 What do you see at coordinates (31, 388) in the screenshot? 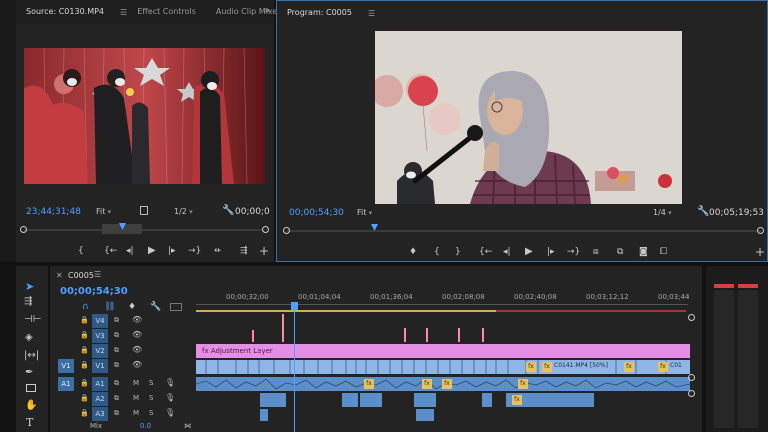
I see `rectangle-tool-icon` at bounding box center [31, 388].